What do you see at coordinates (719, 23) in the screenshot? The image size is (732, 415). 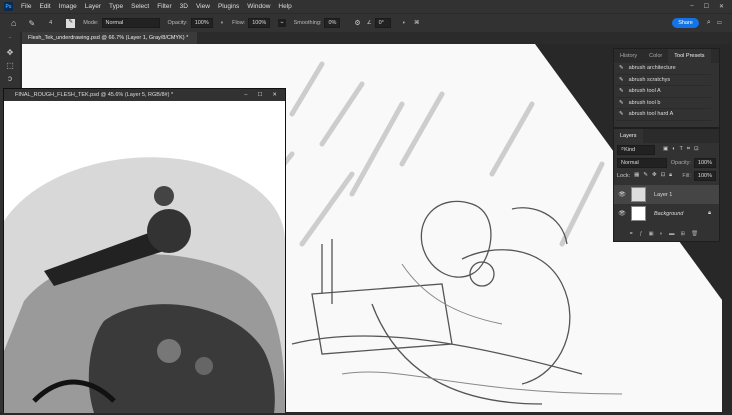 I see `workspace-icon: ▭` at bounding box center [719, 23].